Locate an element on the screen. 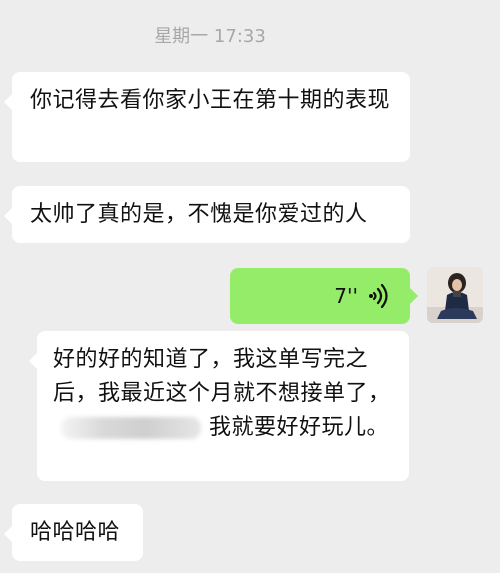  message-text: 好的好的知道了，我这单写完之后，我最近这个月就不想接单了， is located at coordinates (222, 376).